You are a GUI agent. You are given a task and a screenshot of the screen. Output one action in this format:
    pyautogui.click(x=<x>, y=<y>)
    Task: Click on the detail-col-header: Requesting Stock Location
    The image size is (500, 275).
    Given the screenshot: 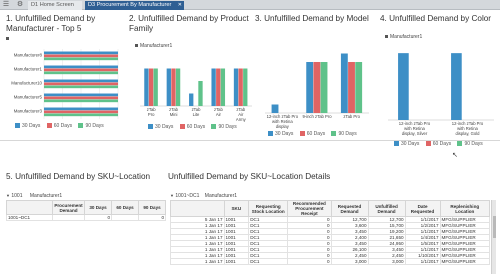 What is the action you would take?
    pyautogui.click(x=268, y=208)
    